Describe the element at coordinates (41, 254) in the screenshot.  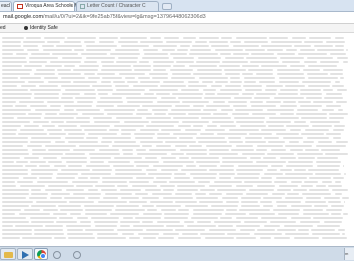
I see `chrome-taskbar-button` at that location.